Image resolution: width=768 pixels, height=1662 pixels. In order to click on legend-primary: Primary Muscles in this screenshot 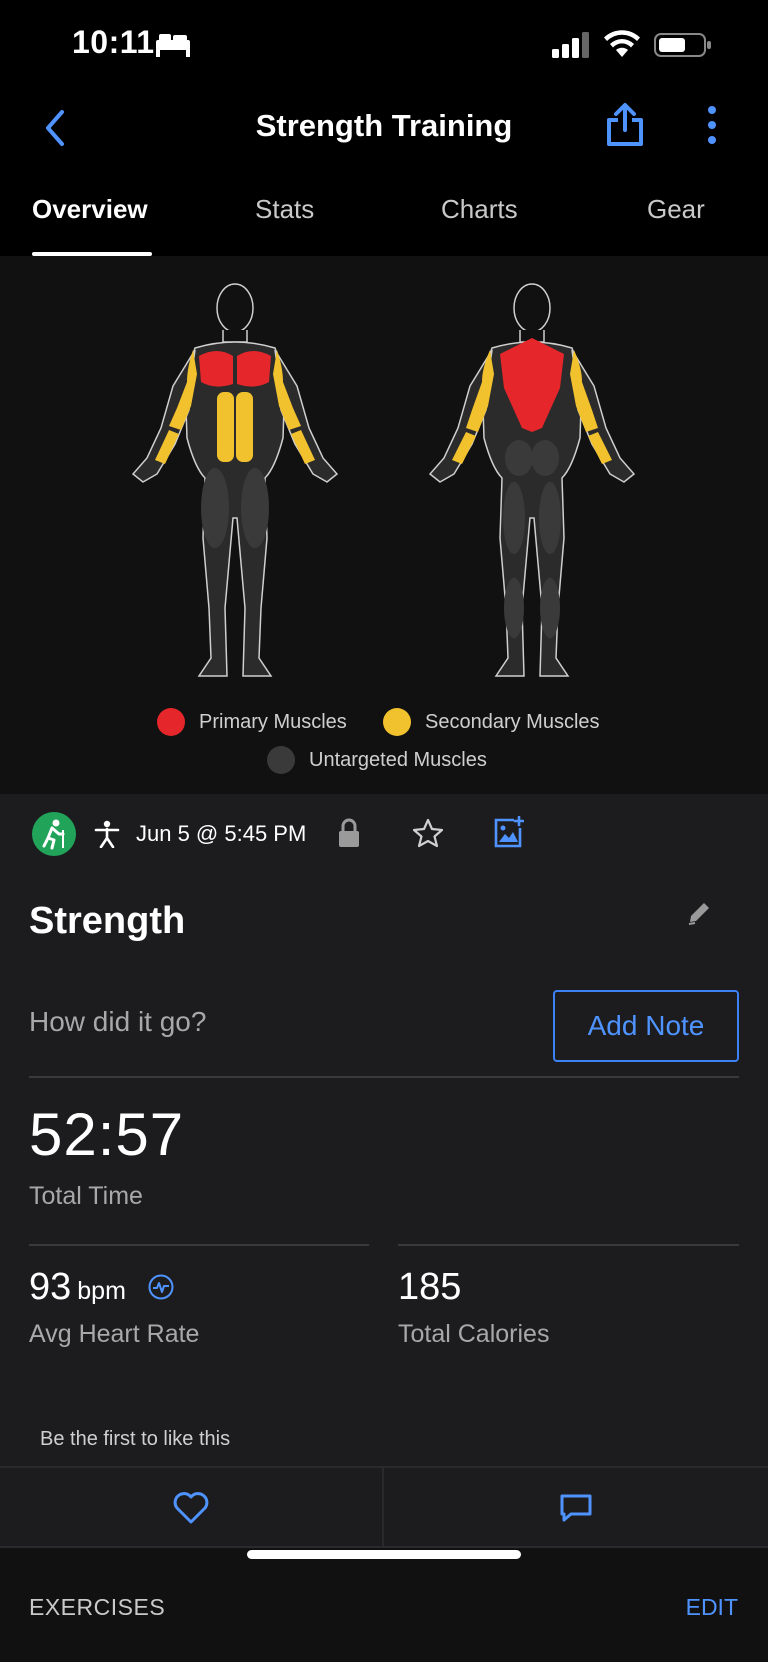, I will do `click(252, 722)`.